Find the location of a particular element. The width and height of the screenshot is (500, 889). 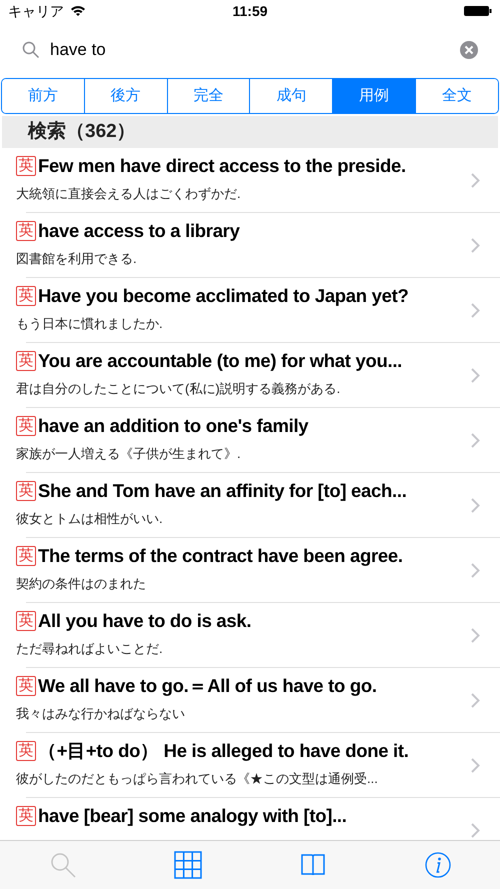

search-icon is located at coordinates (31, 50).